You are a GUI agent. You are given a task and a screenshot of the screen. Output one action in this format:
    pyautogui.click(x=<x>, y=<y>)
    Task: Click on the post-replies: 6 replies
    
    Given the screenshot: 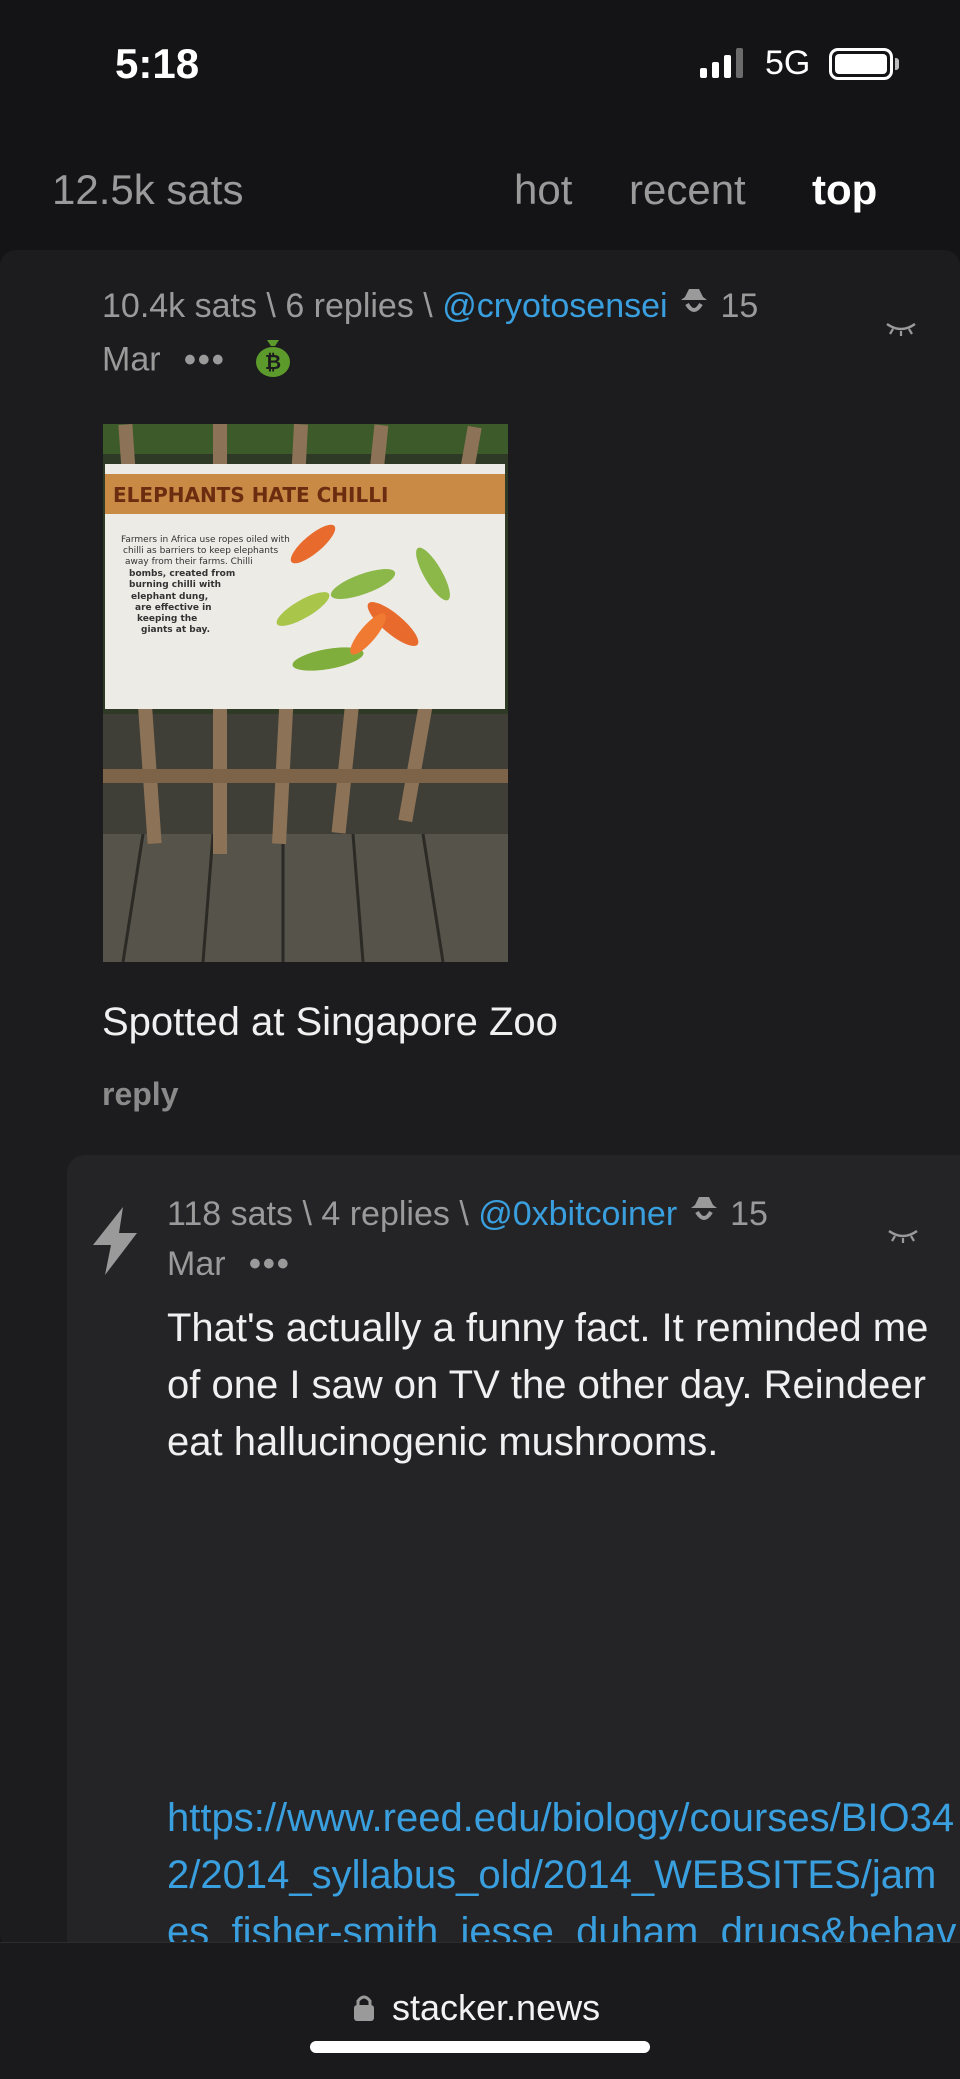 What is the action you would take?
    pyautogui.click(x=349, y=306)
    